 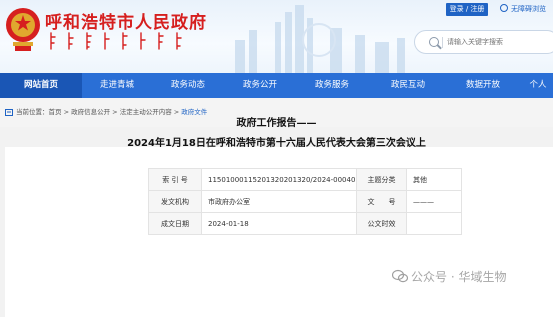 What do you see at coordinates (400, 276) in the screenshot?
I see `wechat-logo-icon` at bounding box center [400, 276].